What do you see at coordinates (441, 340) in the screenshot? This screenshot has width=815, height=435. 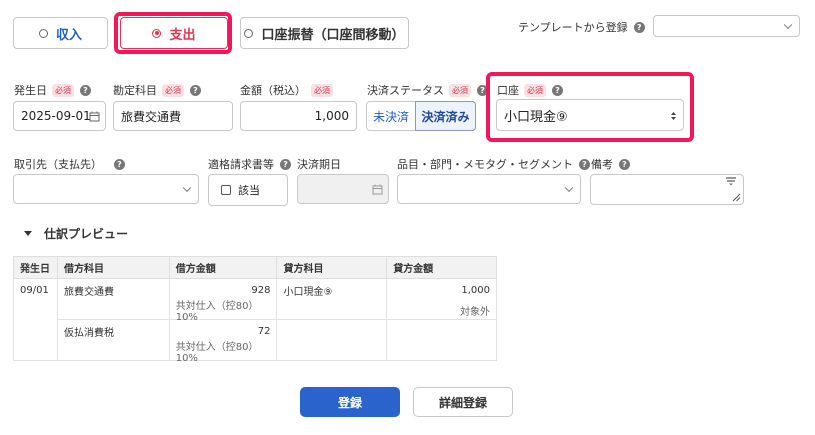 I see `credit-amount-cell` at bounding box center [441, 340].